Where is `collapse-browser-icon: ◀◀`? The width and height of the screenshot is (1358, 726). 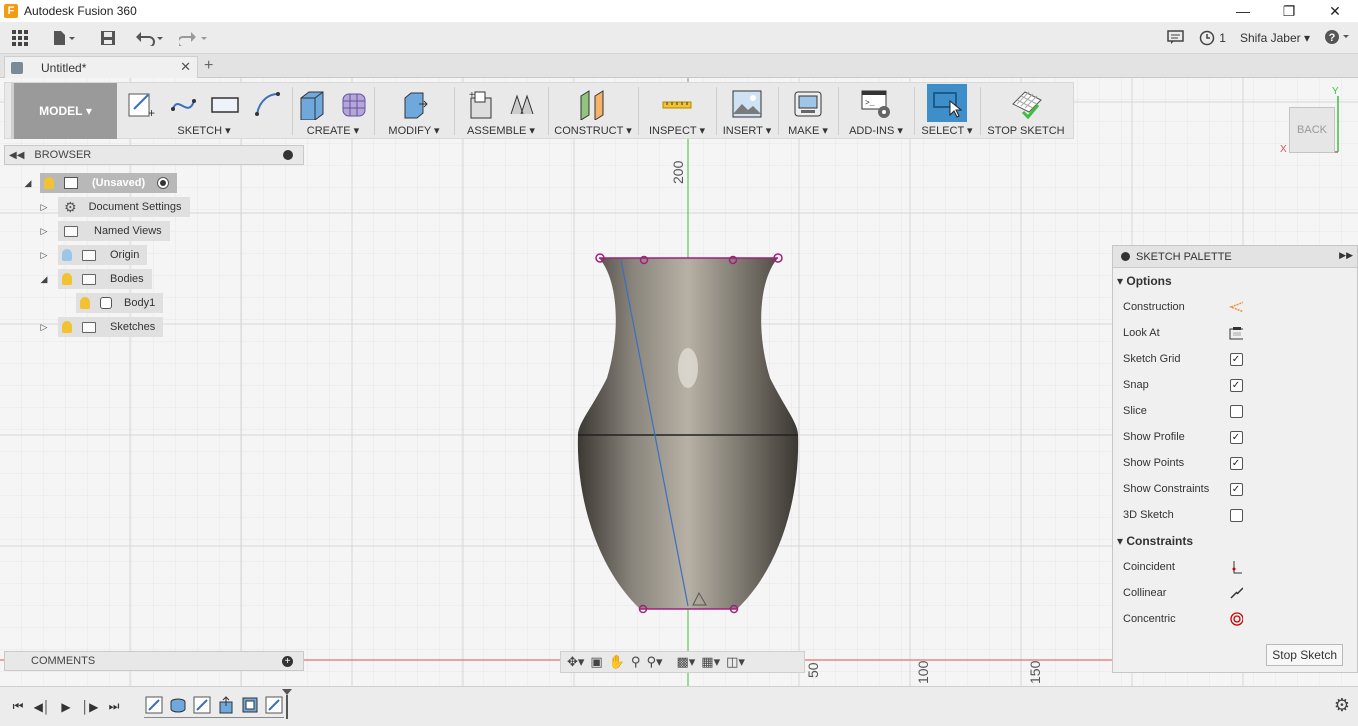 collapse-browser-icon: ◀◀ is located at coordinates (16, 155).